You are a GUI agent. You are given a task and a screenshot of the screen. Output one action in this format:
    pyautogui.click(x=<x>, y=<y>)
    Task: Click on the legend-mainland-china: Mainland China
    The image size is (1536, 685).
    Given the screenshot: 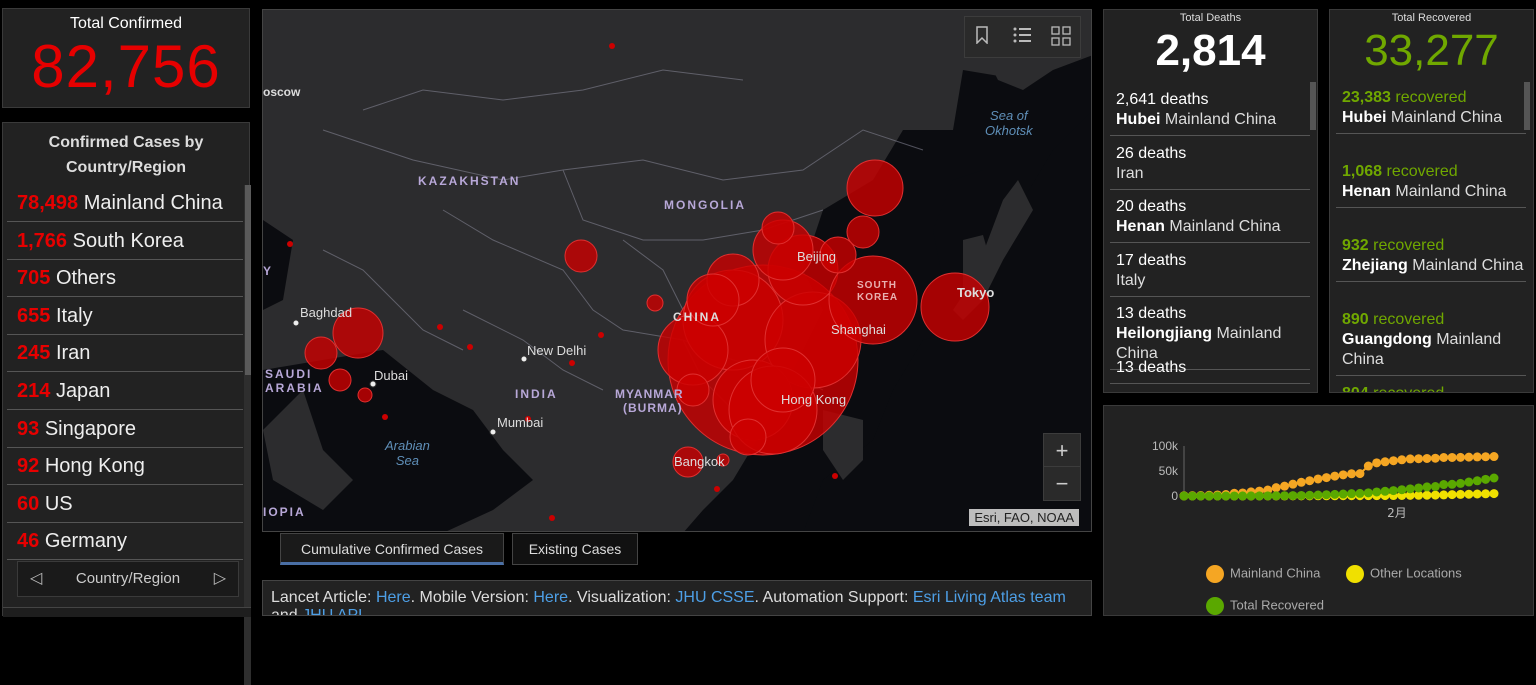 What is the action you would take?
    pyautogui.click(x=1263, y=574)
    